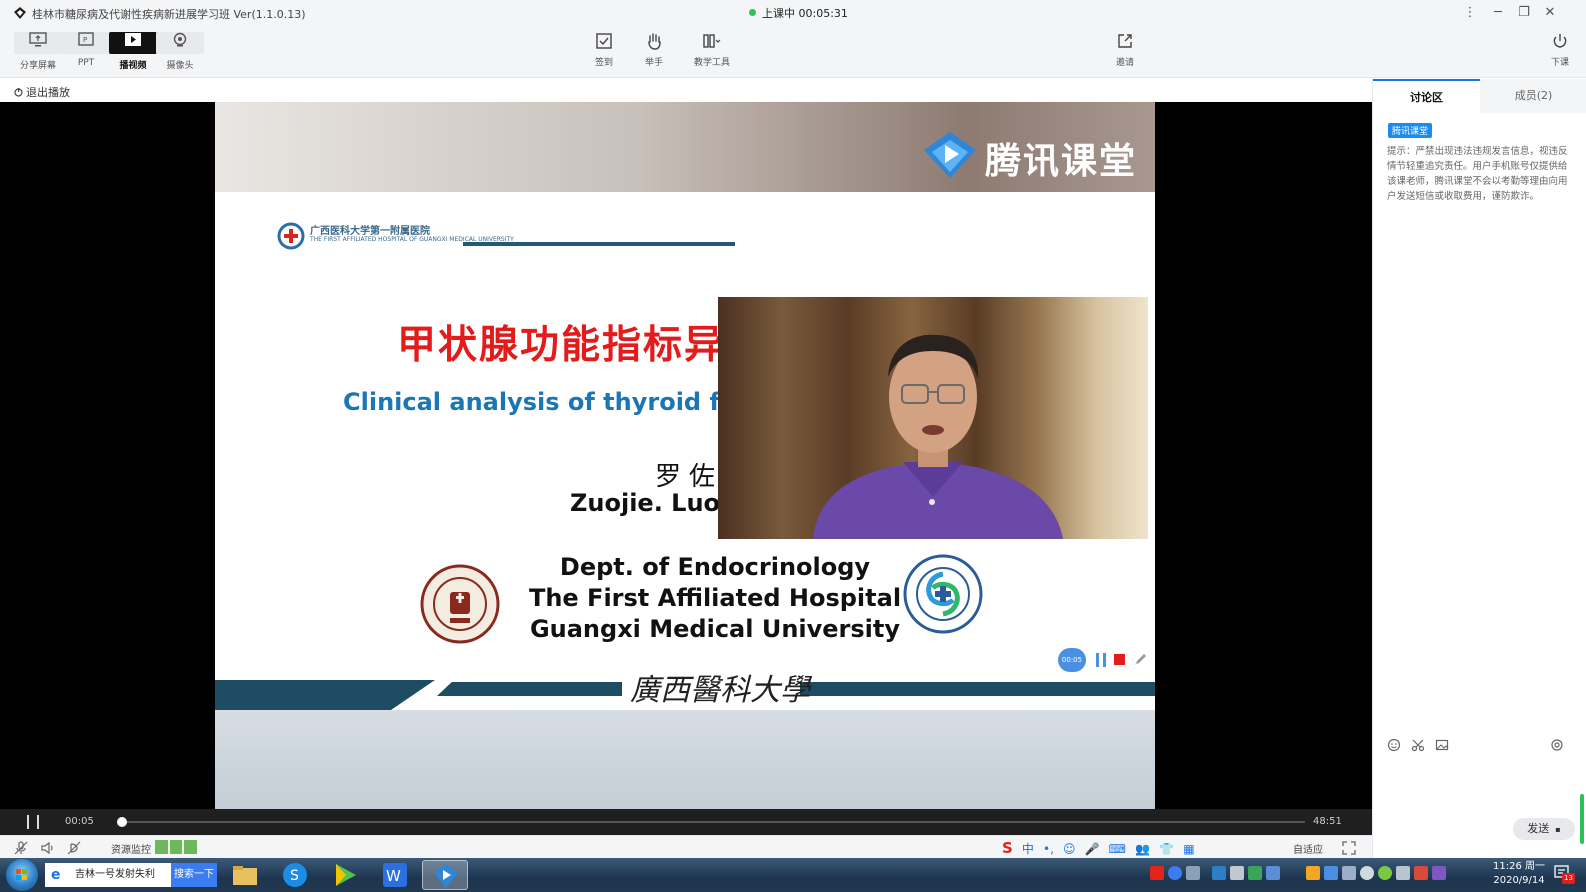  I want to click on pen-icon, so click(1141, 659).